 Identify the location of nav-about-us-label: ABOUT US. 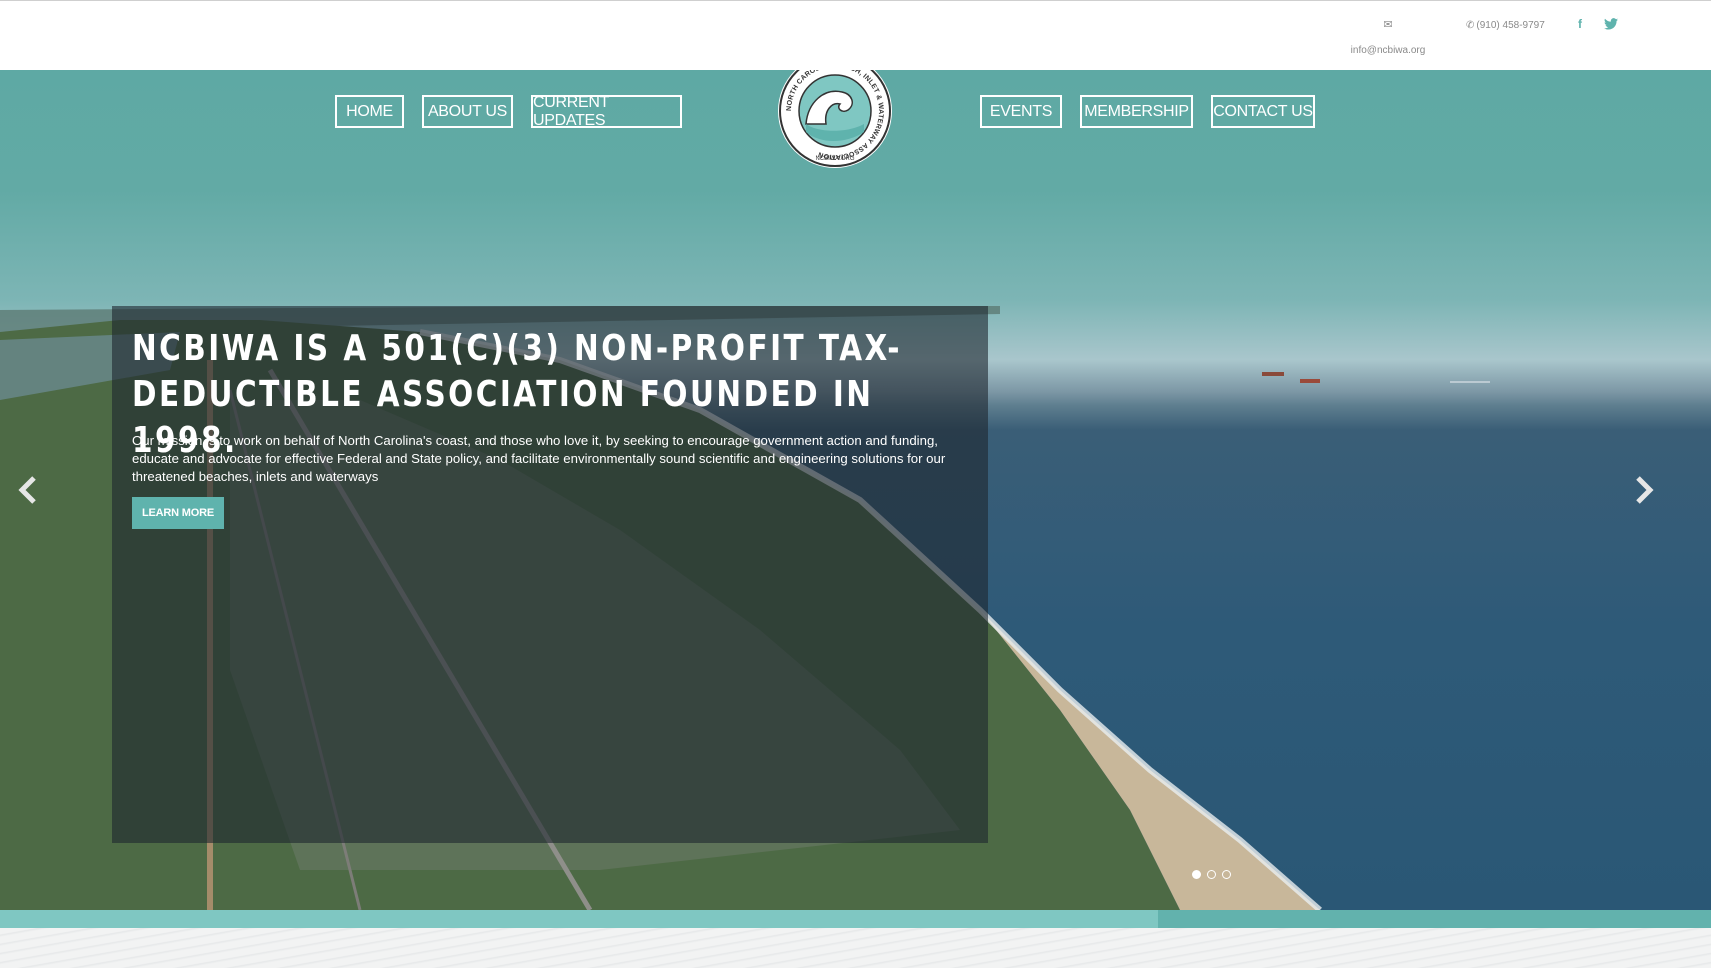
(467, 111).